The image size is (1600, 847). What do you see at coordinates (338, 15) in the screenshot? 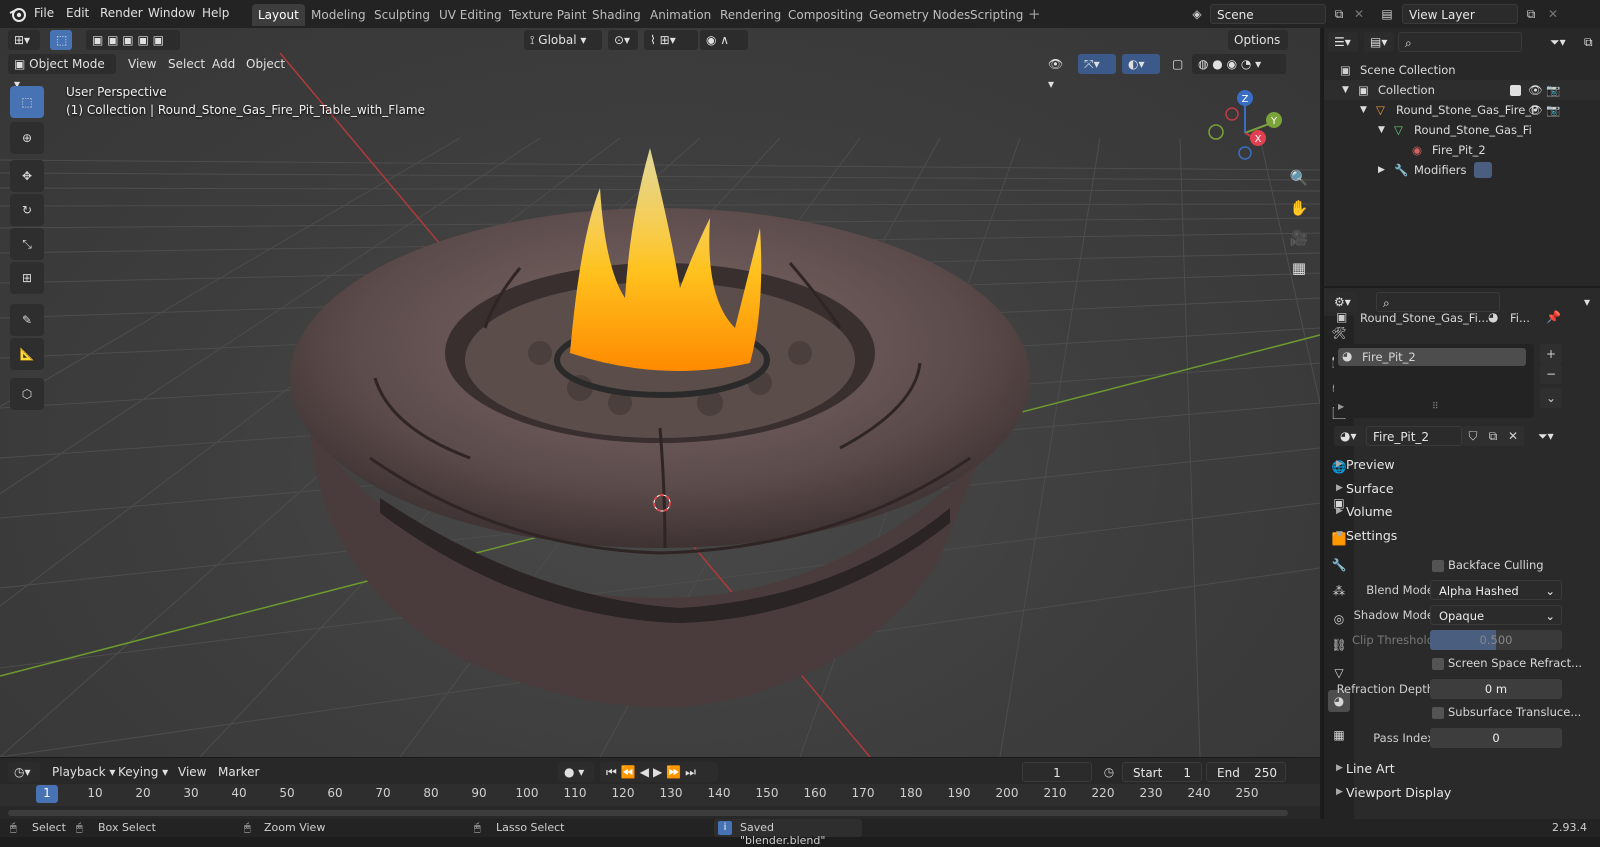
I see `tab-modeling: Modeling` at bounding box center [338, 15].